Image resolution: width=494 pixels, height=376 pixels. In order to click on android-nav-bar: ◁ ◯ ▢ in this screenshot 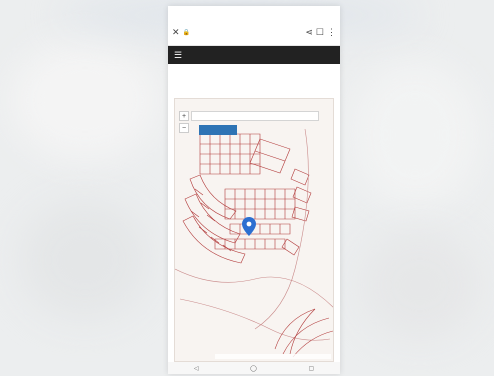, I will do `click(254, 368)`.